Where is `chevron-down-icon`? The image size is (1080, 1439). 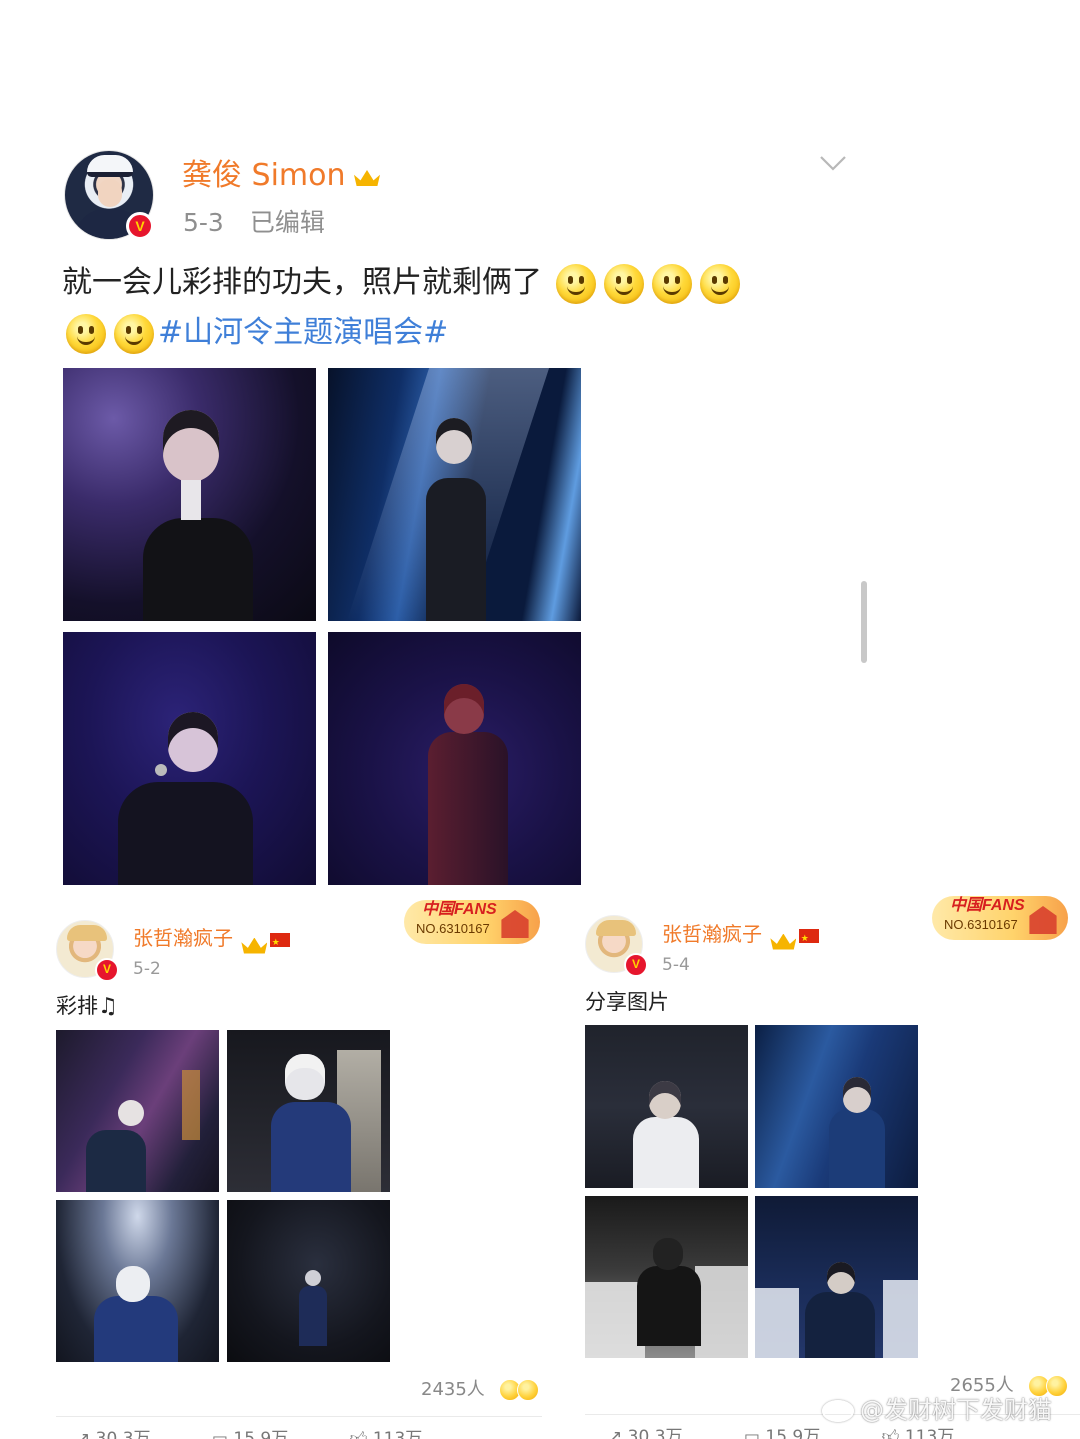 chevron-down-icon is located at coordinates (833, 163).